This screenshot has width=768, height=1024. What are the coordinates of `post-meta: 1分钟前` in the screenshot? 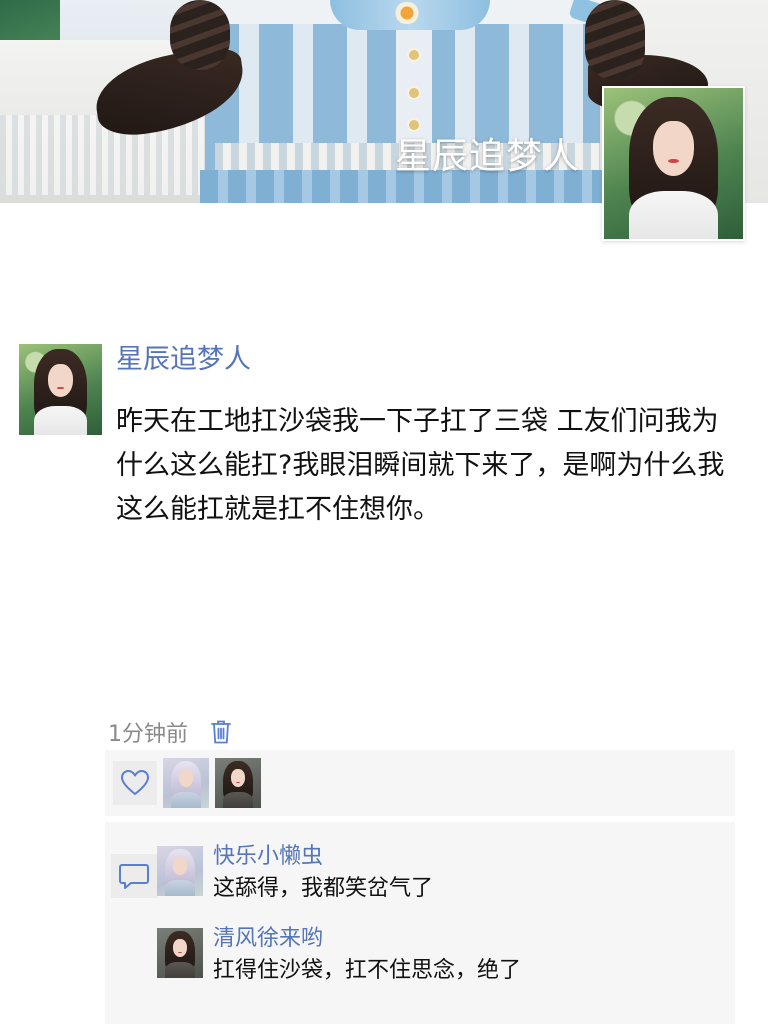 It's located at (171, 732).